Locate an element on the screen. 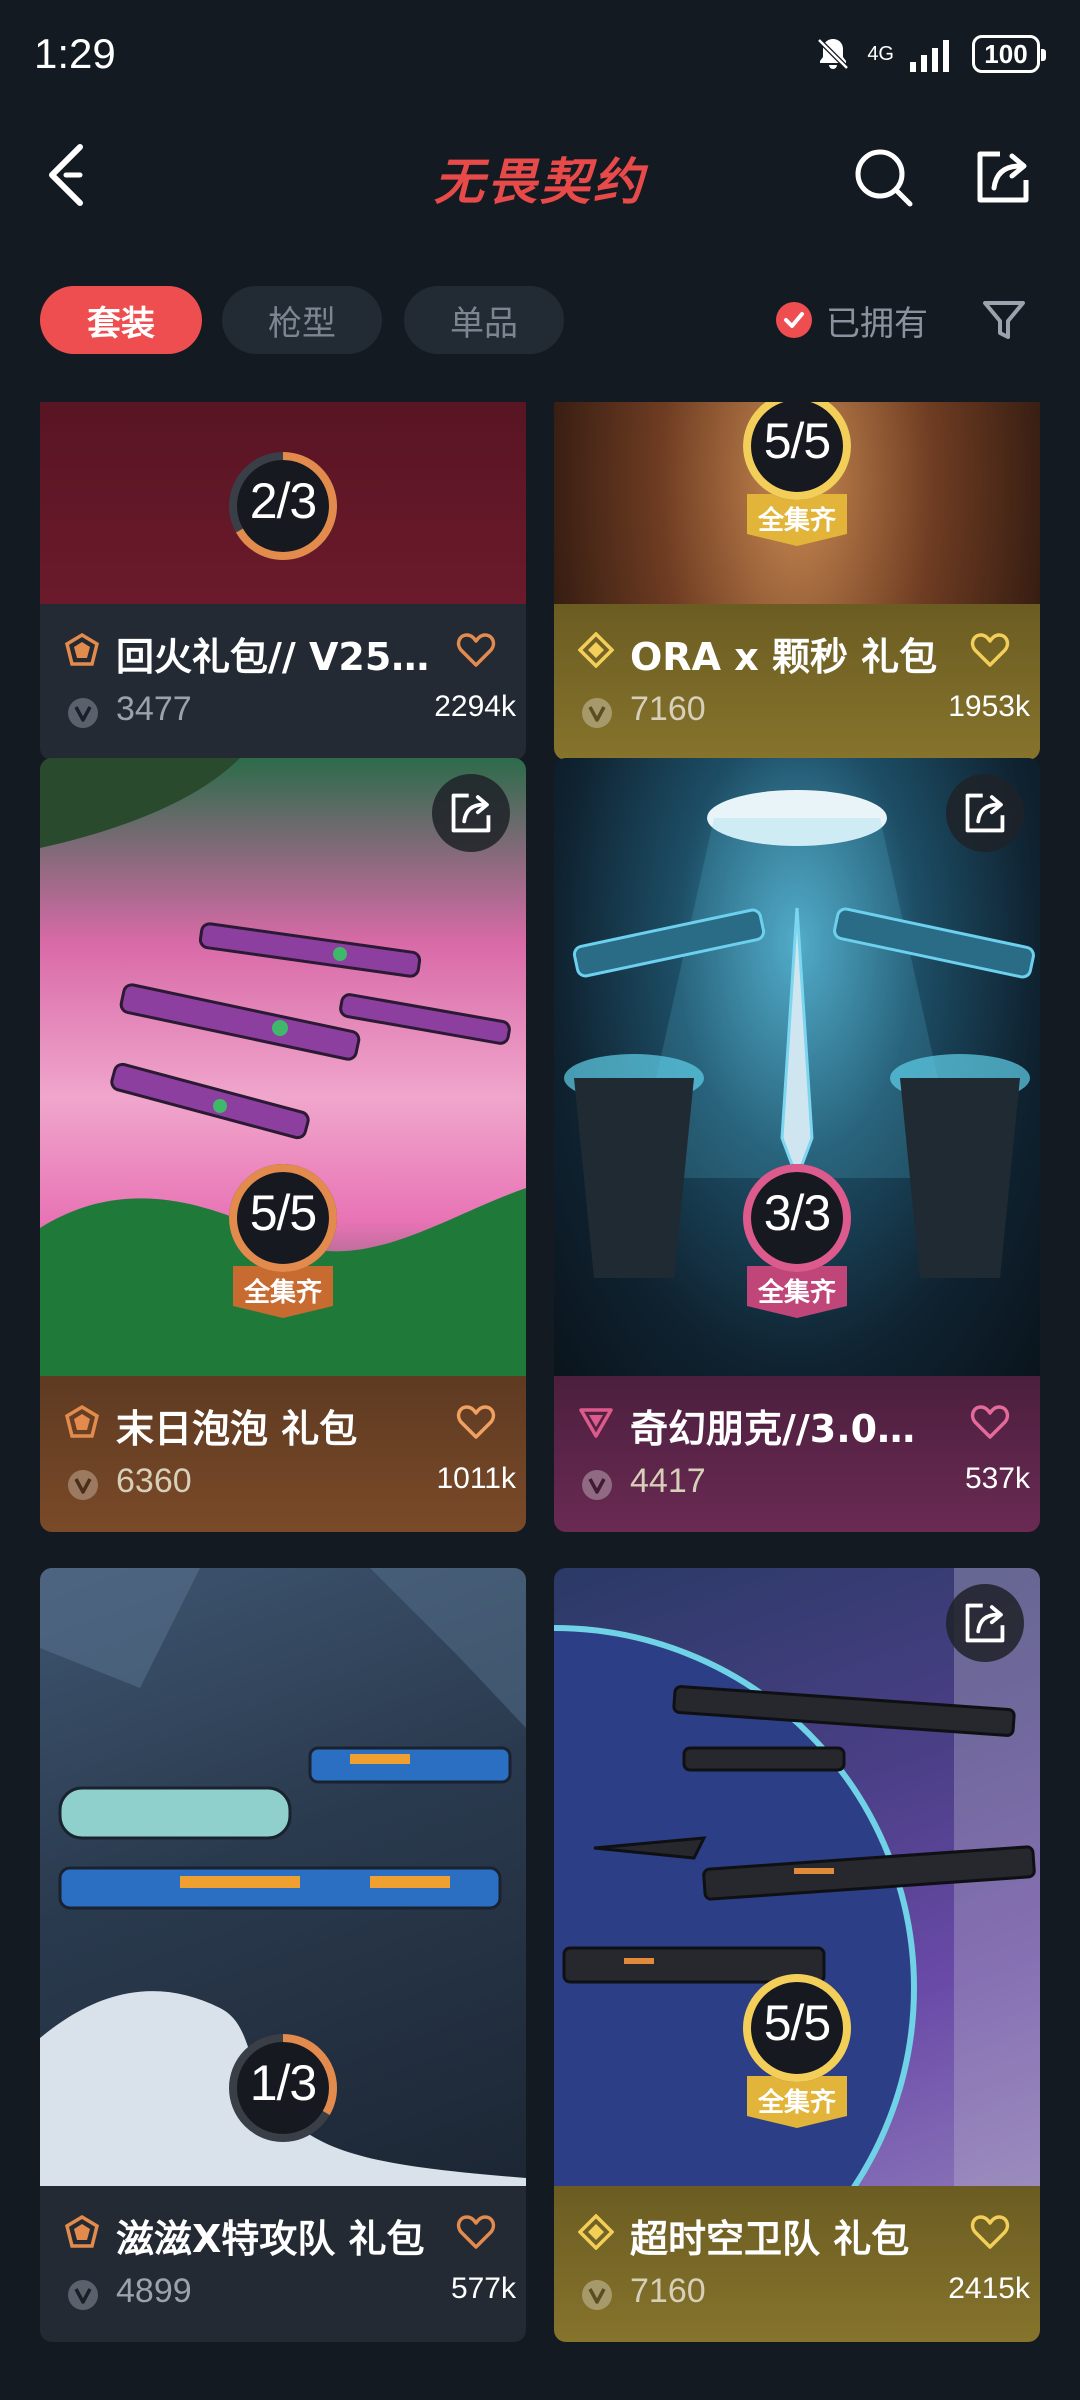 The width and height of the screenshot is (1080, 2400). bundle-likes: 2415k is located at coordinates (989, 2288).